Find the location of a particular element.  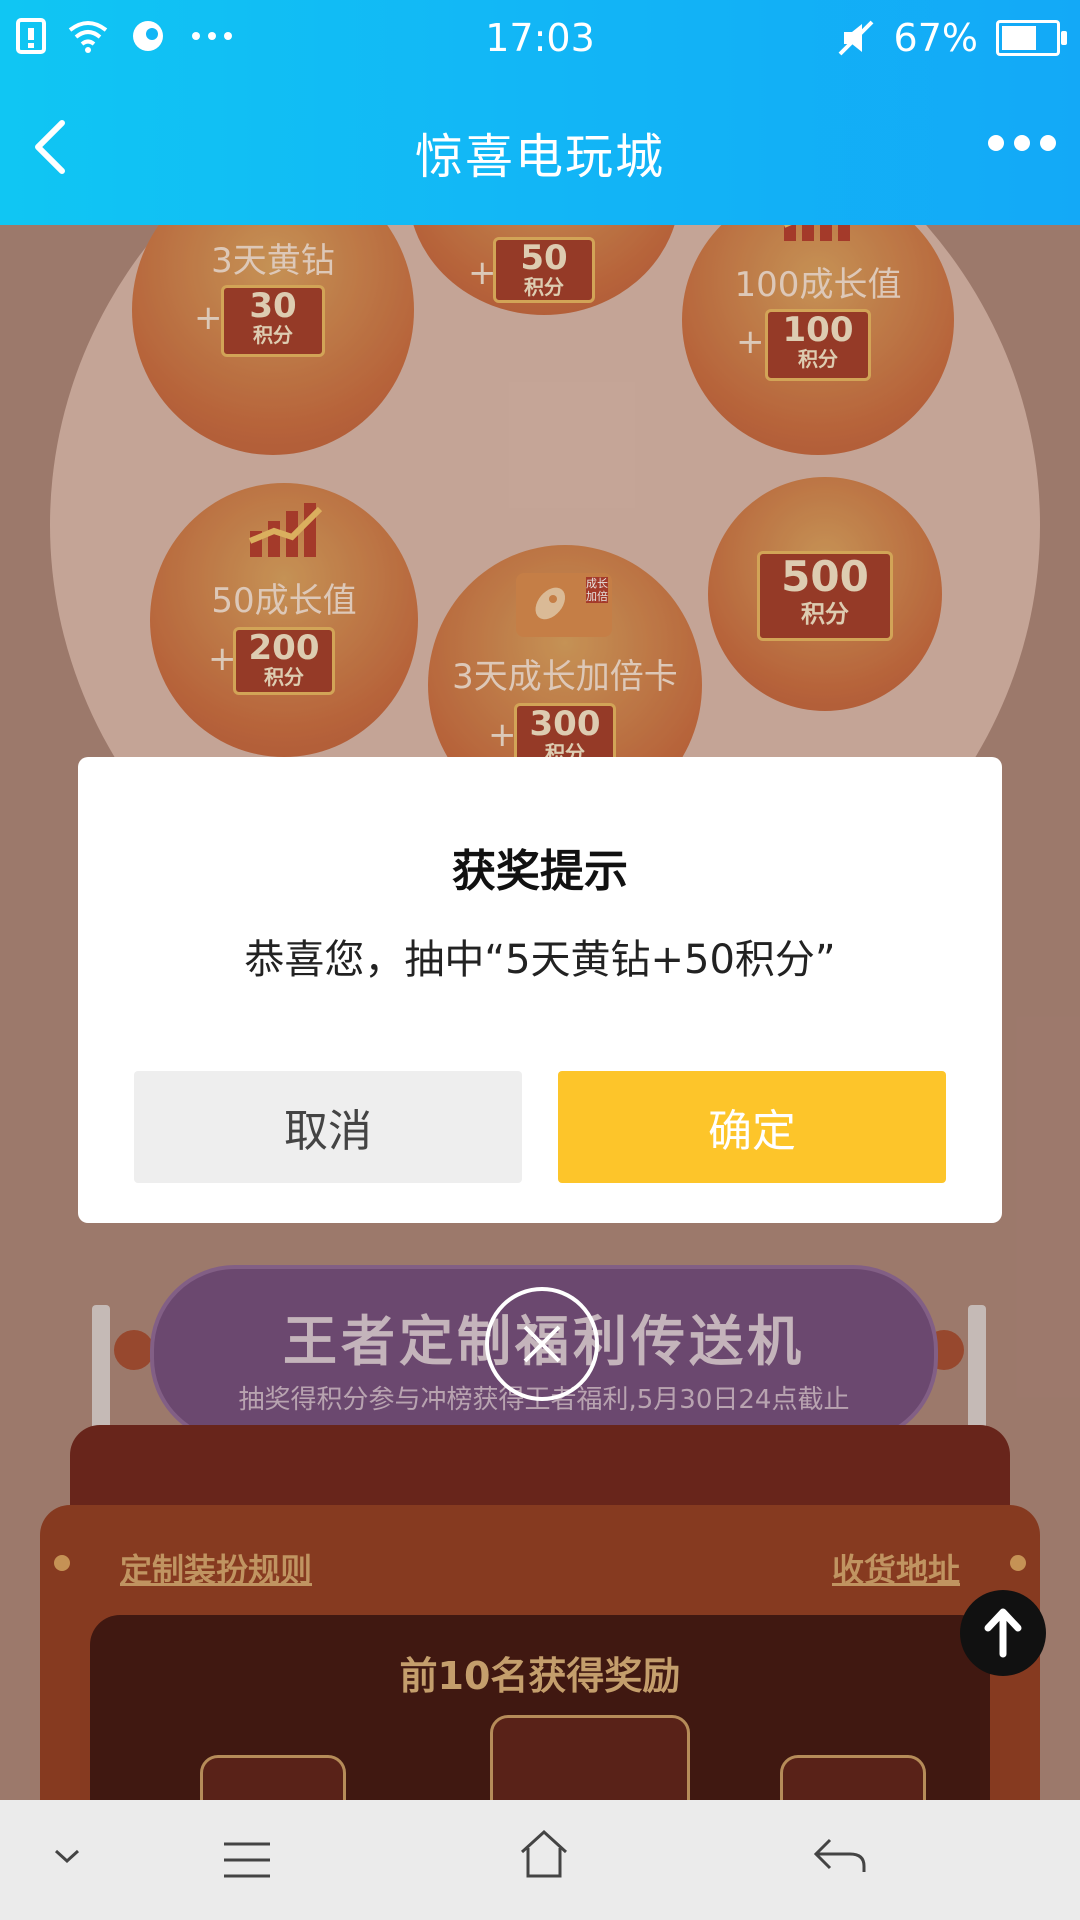

status-bar: 17:03 67% is located at coordinates (540, 40).